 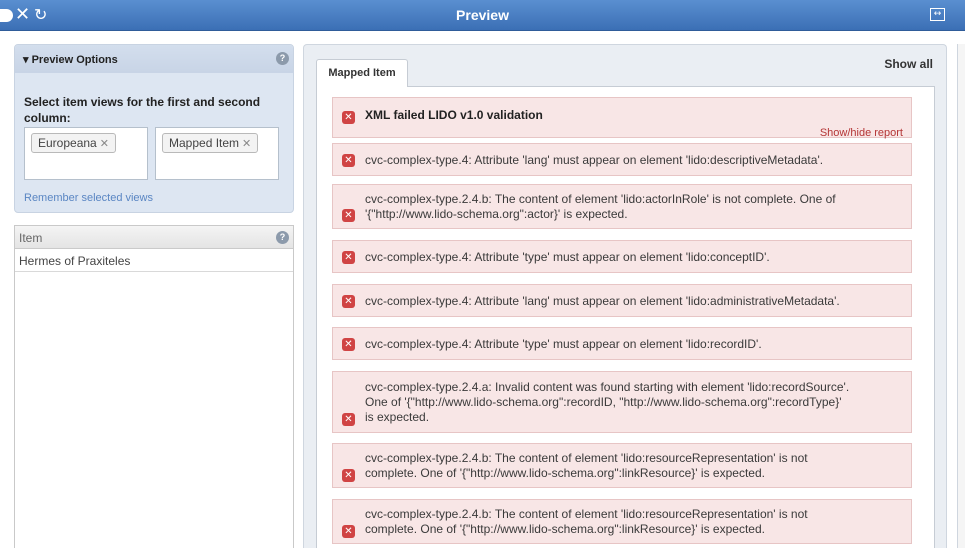 I want to click on show-all-link: Show all, so click(x=908, y=64).